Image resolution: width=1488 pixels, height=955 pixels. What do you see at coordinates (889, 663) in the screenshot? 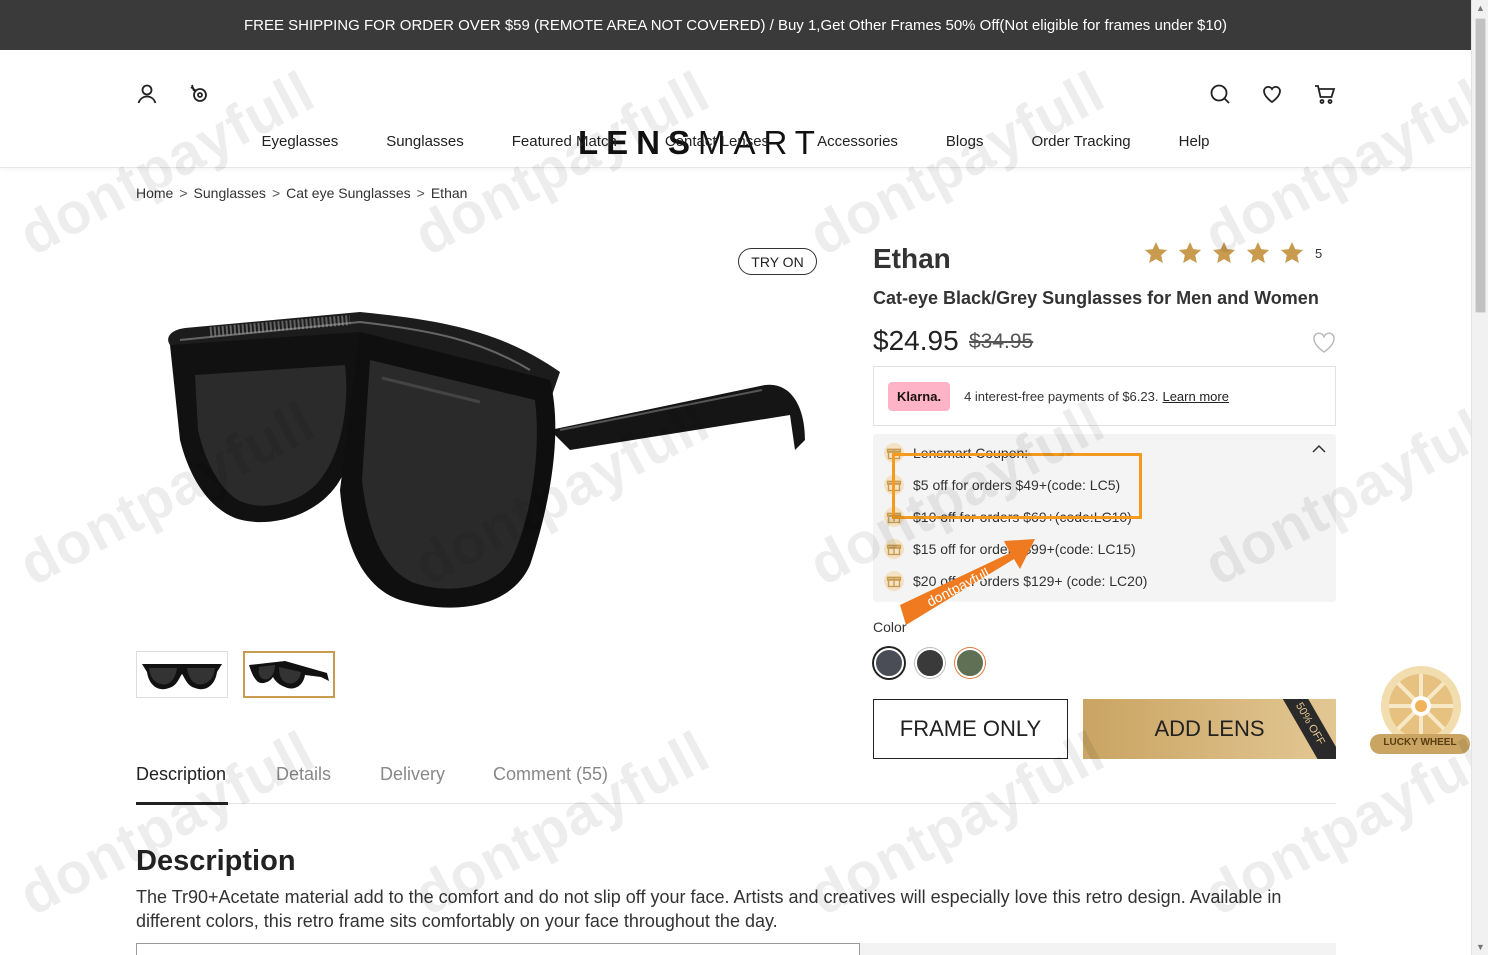
I see `color-swatch-dark-grey` at bounding box center [889, 663].